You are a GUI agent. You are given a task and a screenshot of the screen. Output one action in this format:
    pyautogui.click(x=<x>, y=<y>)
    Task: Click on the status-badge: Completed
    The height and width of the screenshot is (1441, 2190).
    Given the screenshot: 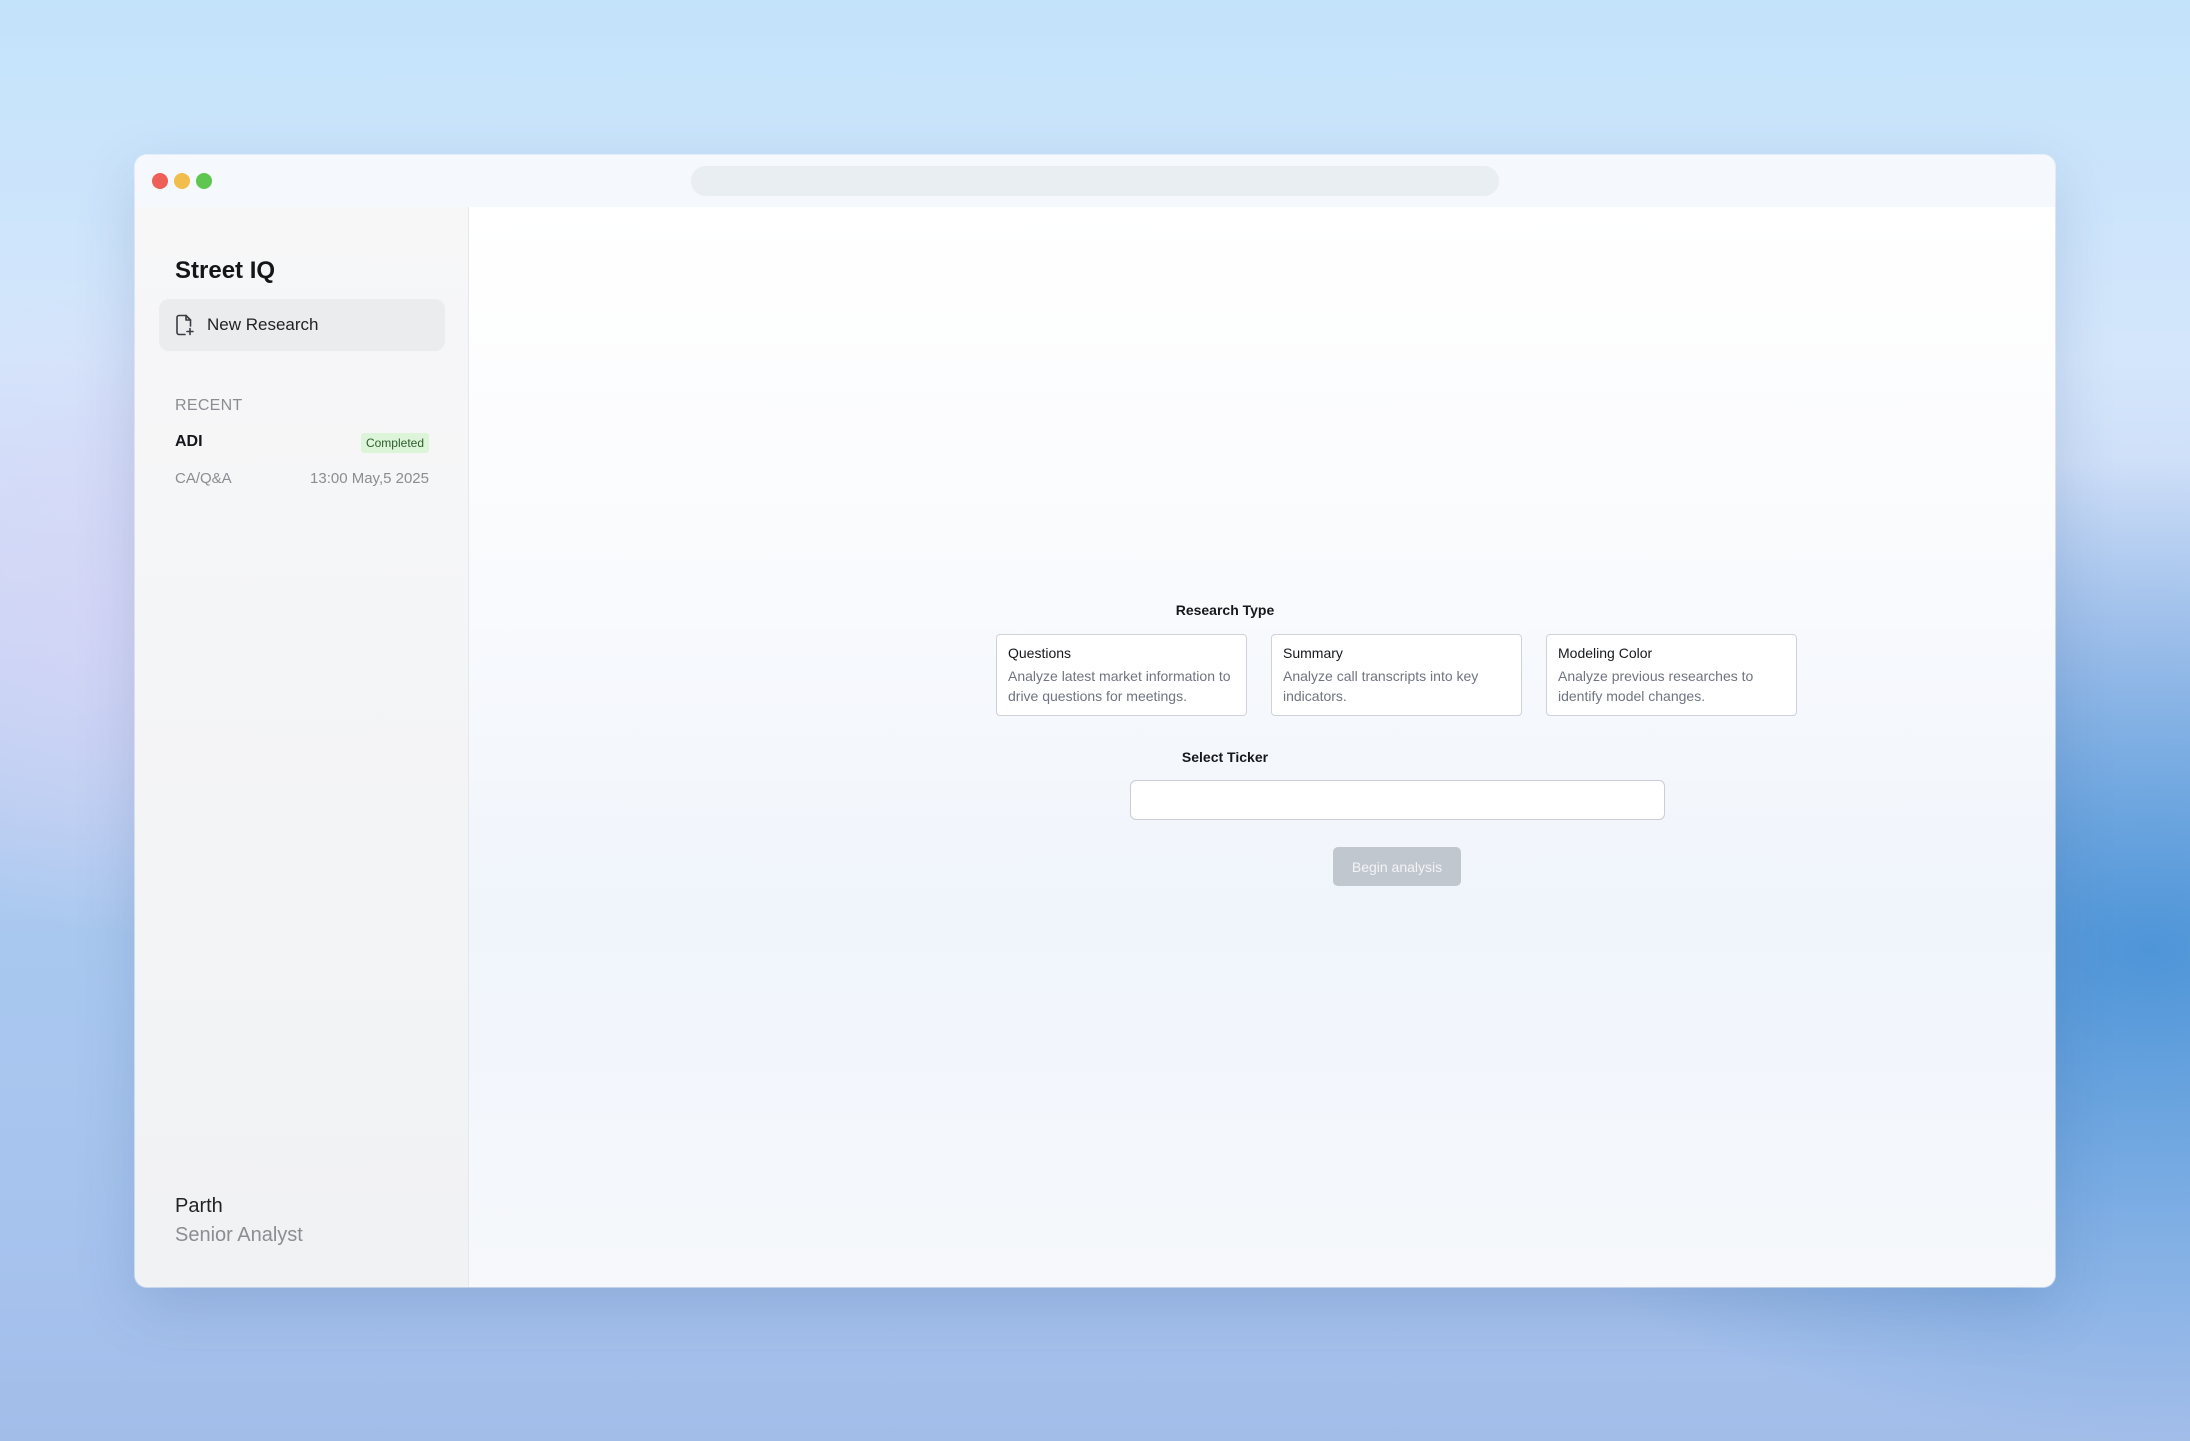 What is the action you would take?
    pyautogui.click(x=394, y=443)
    